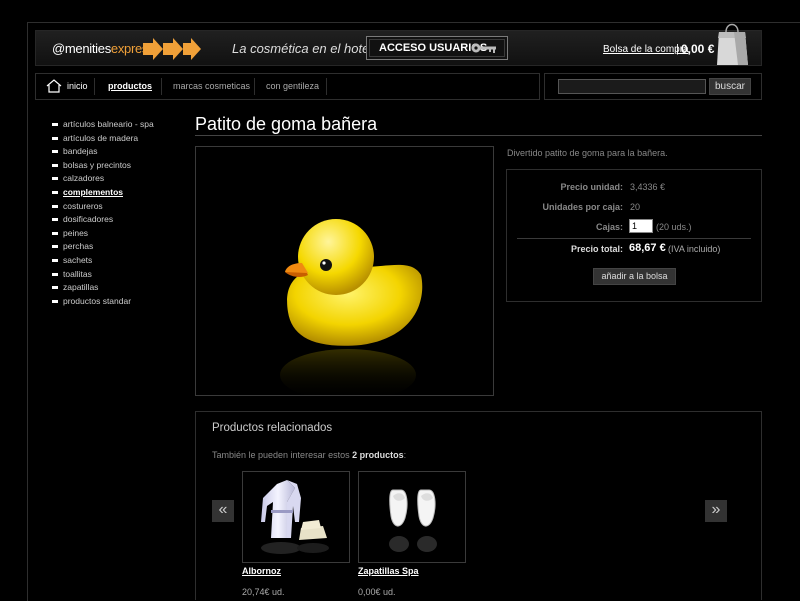 This screenshot has width=800, height=601. Describe the element at coordinates (54, 86) in the screenshot. I see `home-icon` at that location.